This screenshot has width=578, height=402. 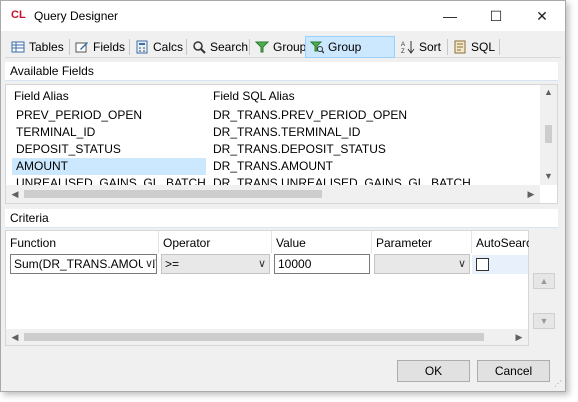 I want to click on magnifier-icon, so click(x=199, y=47).